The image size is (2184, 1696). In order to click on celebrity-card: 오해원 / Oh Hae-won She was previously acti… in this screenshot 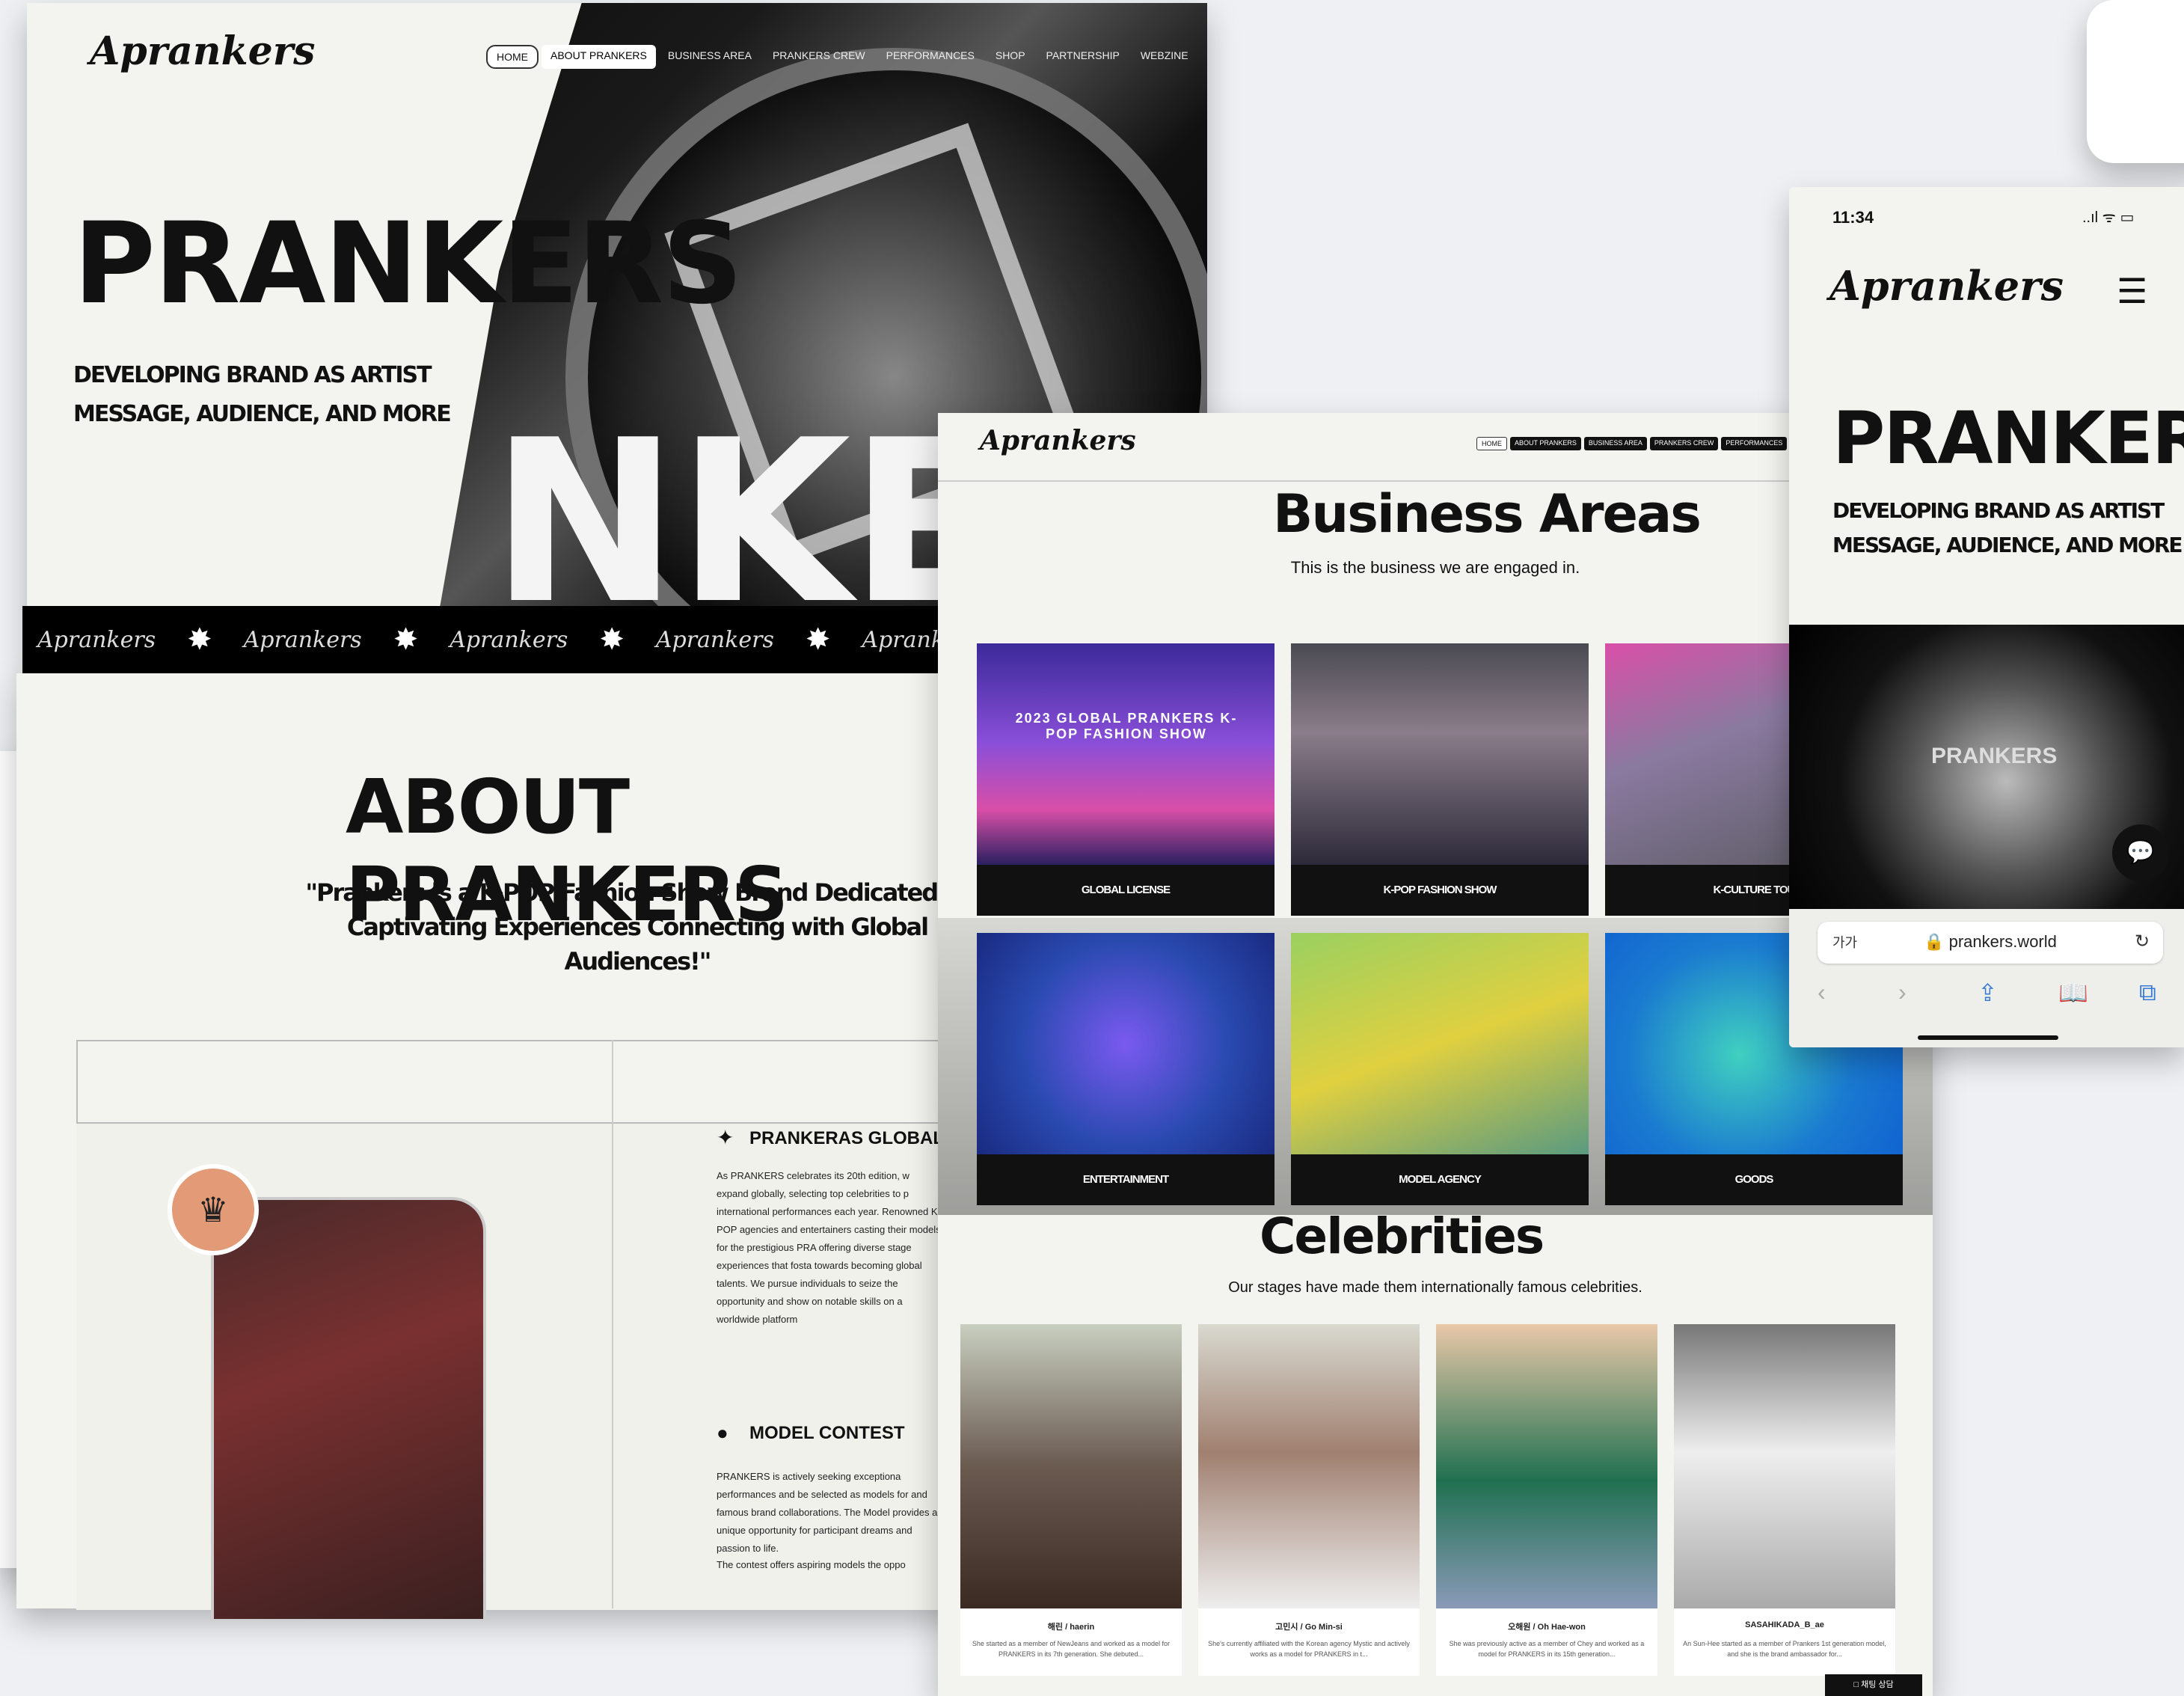, I will do `click(1546, 1500)`.